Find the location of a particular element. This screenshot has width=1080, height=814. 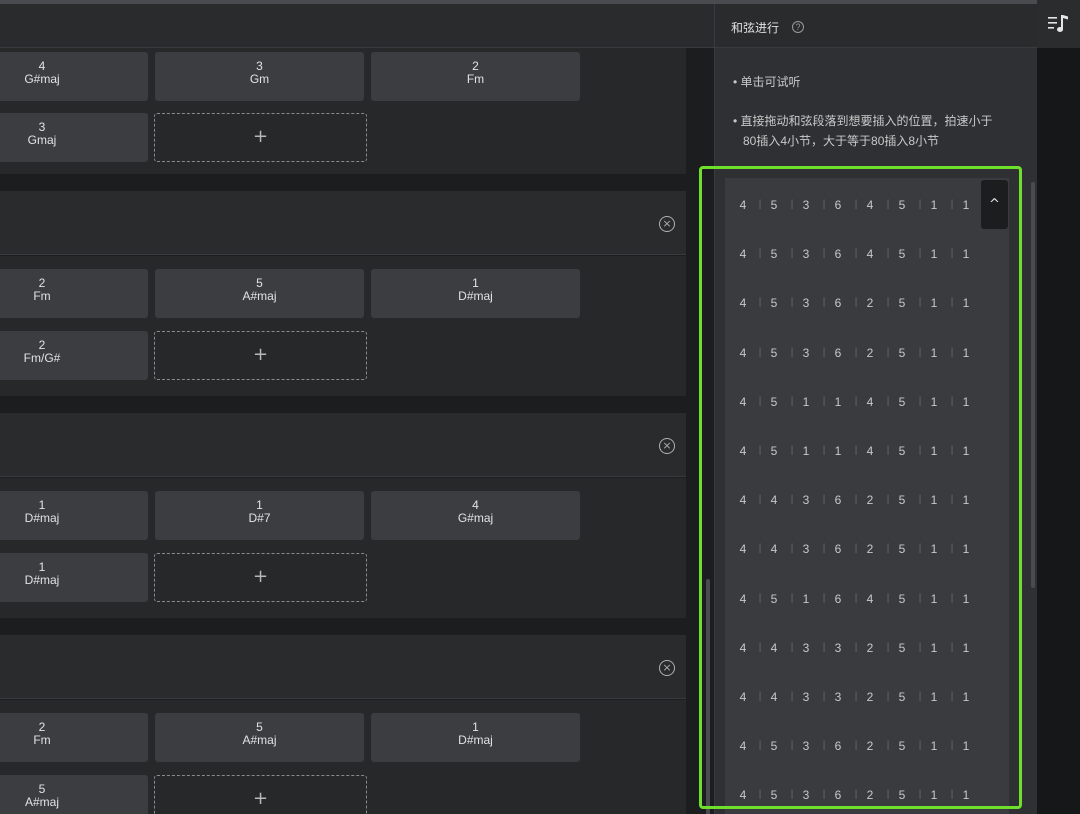

chord-block: 1 D#7 is located at coordinates (259, 515).